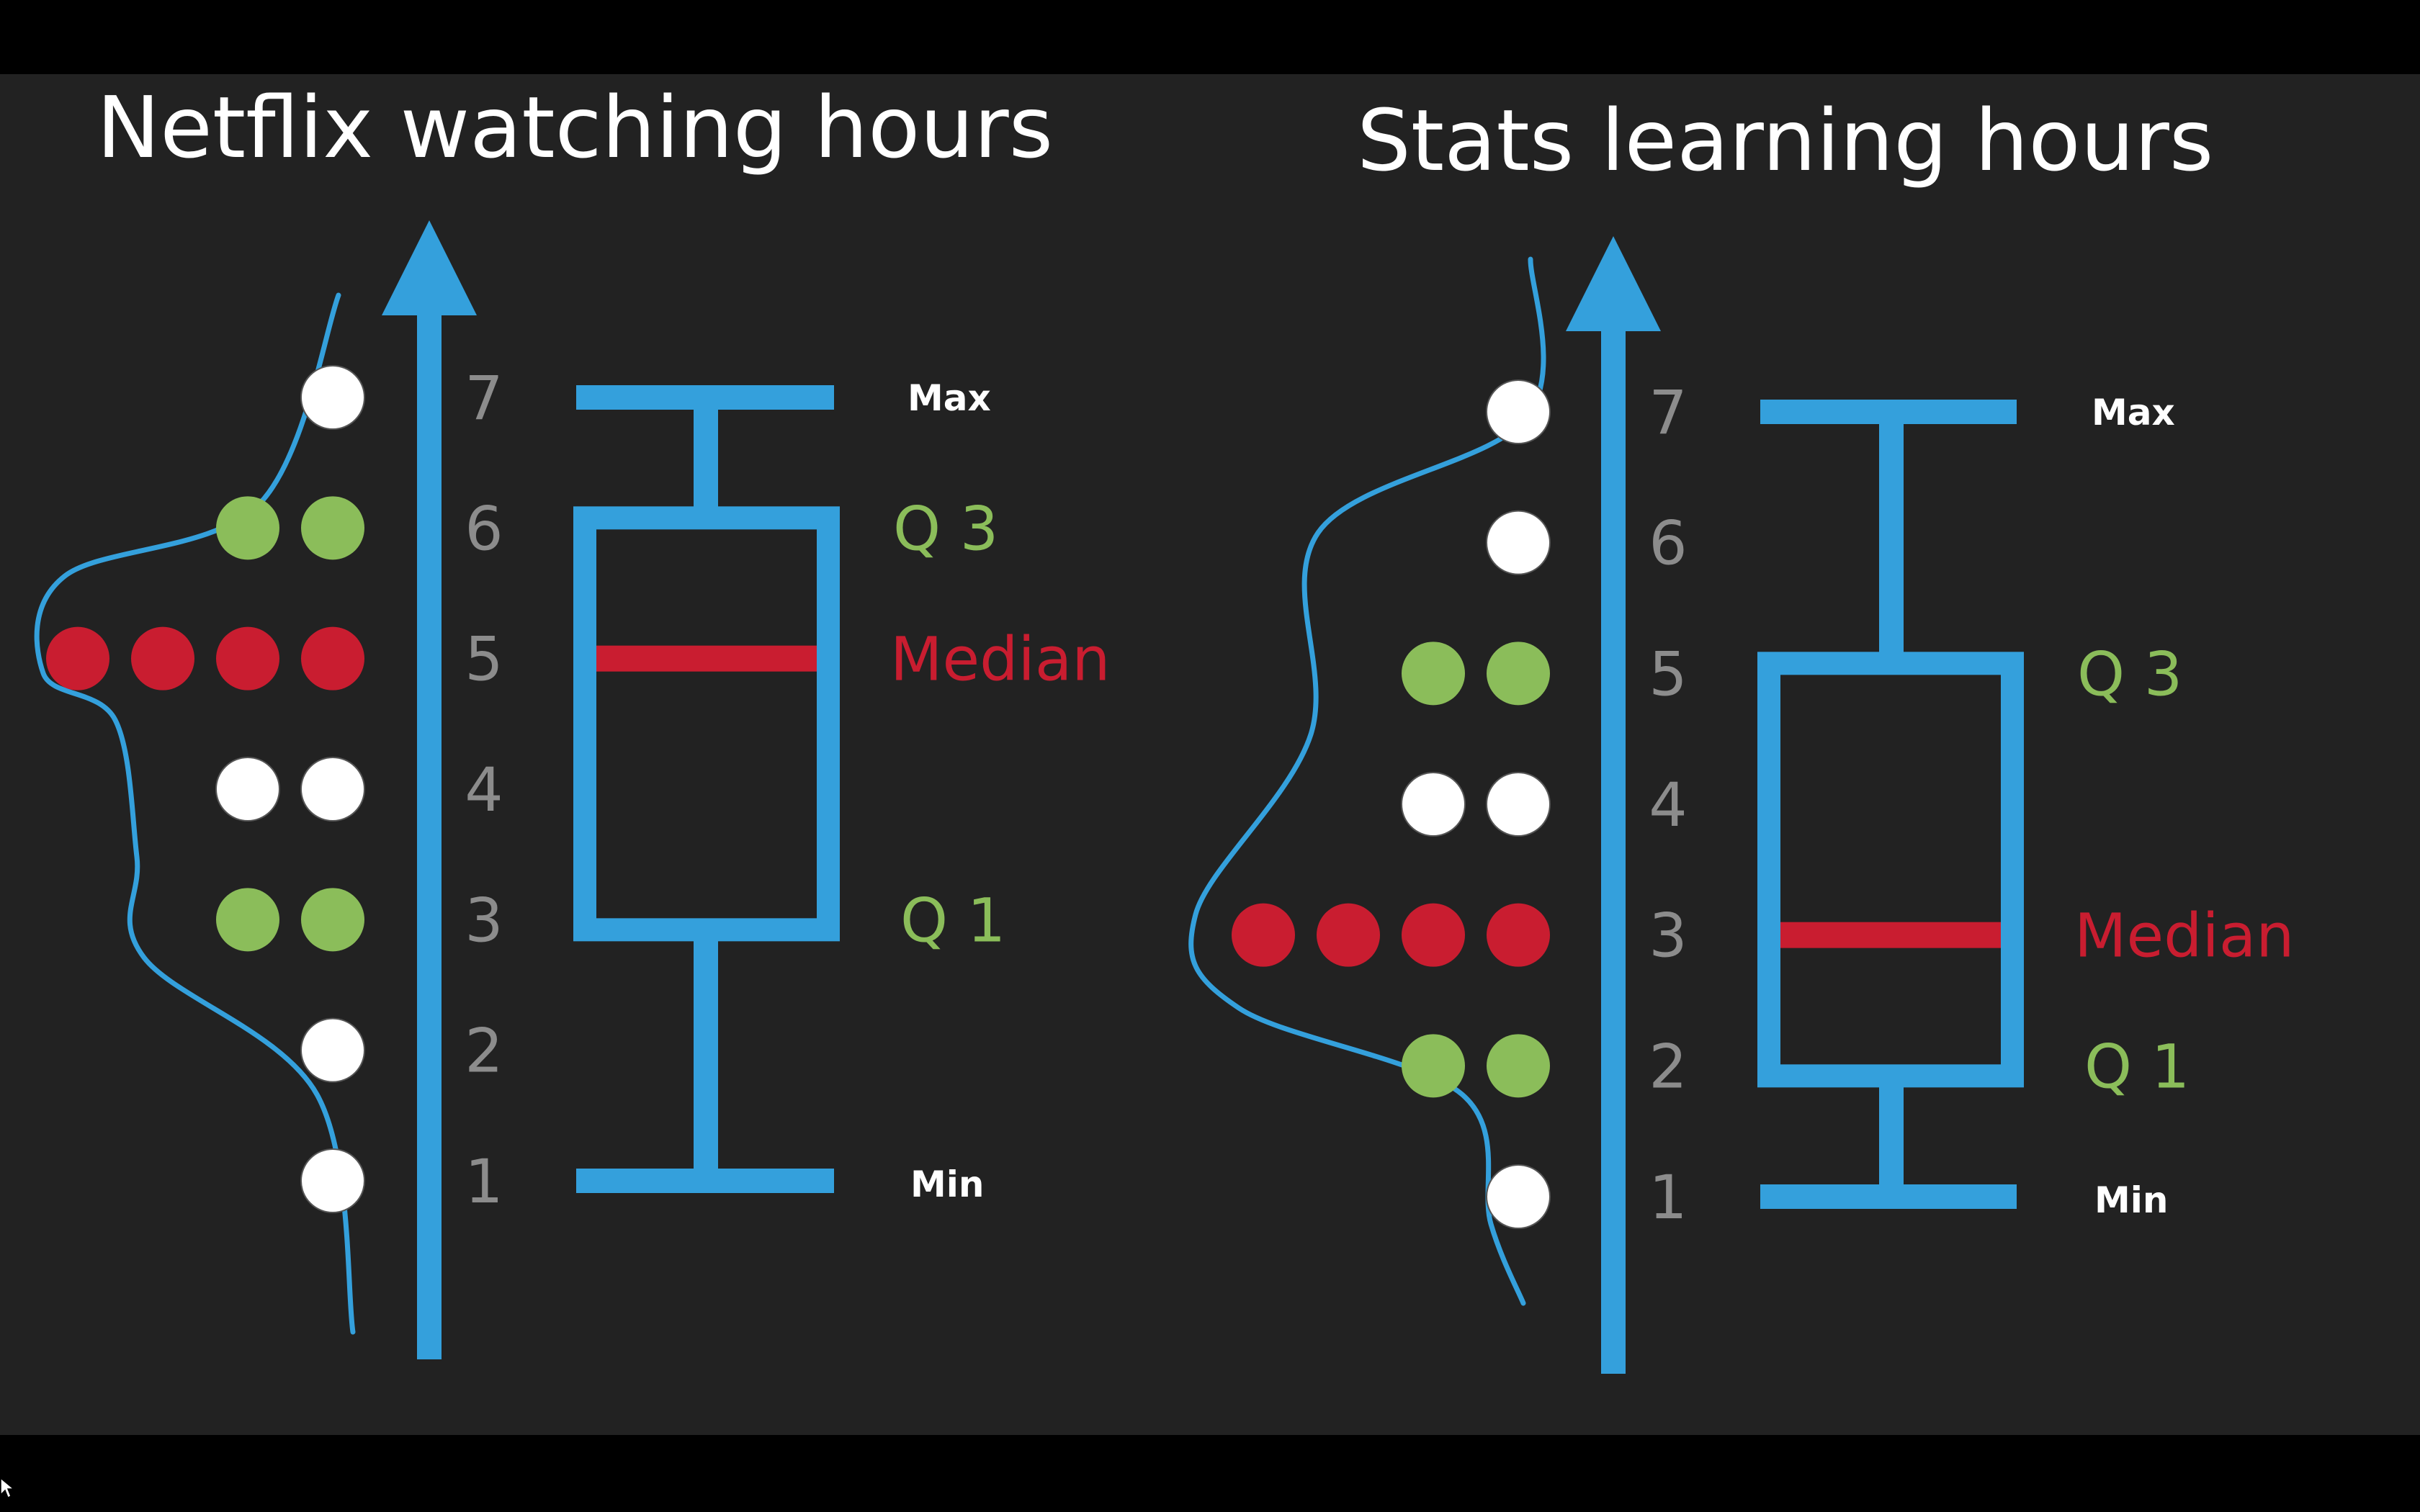 The width and height of the screenshot is (2420, 1512). Describe the element at coordinates (575, 127) in the screenshot. I see `chart-title: Netflix watching hours` at that location.